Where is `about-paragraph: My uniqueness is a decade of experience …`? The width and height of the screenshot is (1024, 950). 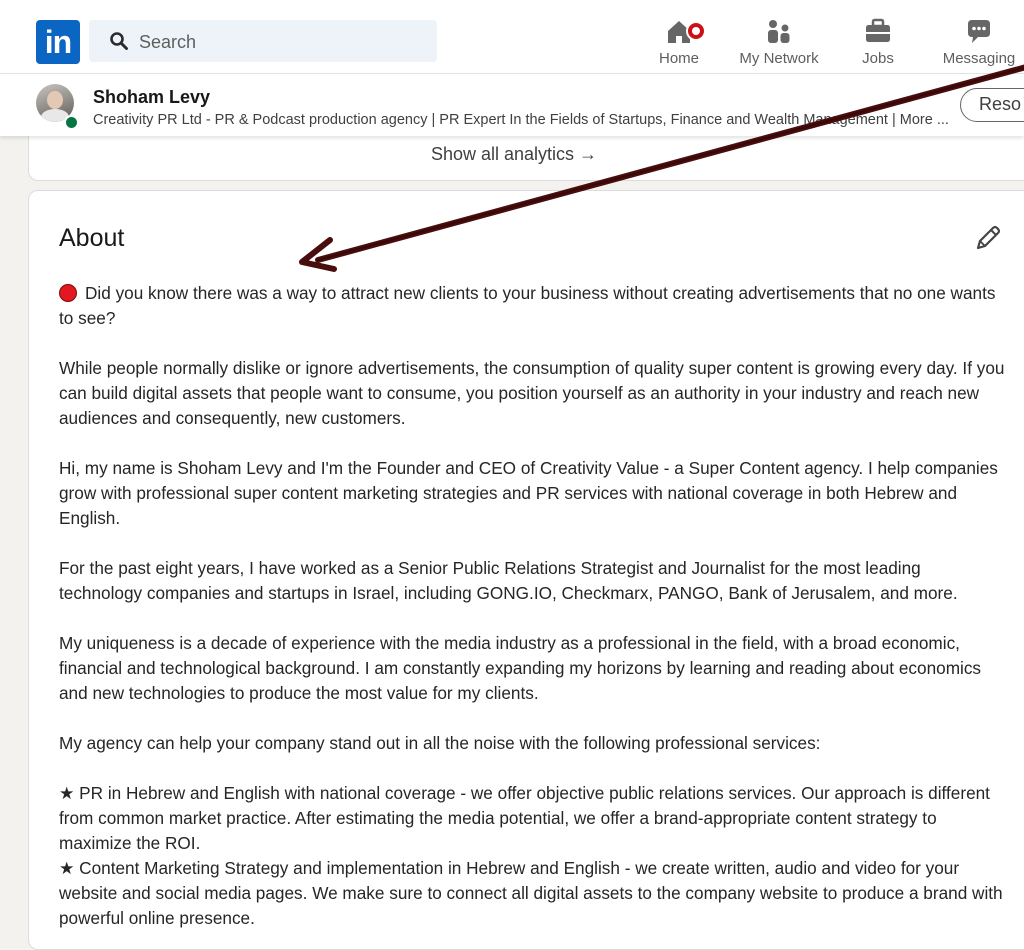
about-paragraph: My uniqueness is a decade of experience … is located at coordinates (520, 668).